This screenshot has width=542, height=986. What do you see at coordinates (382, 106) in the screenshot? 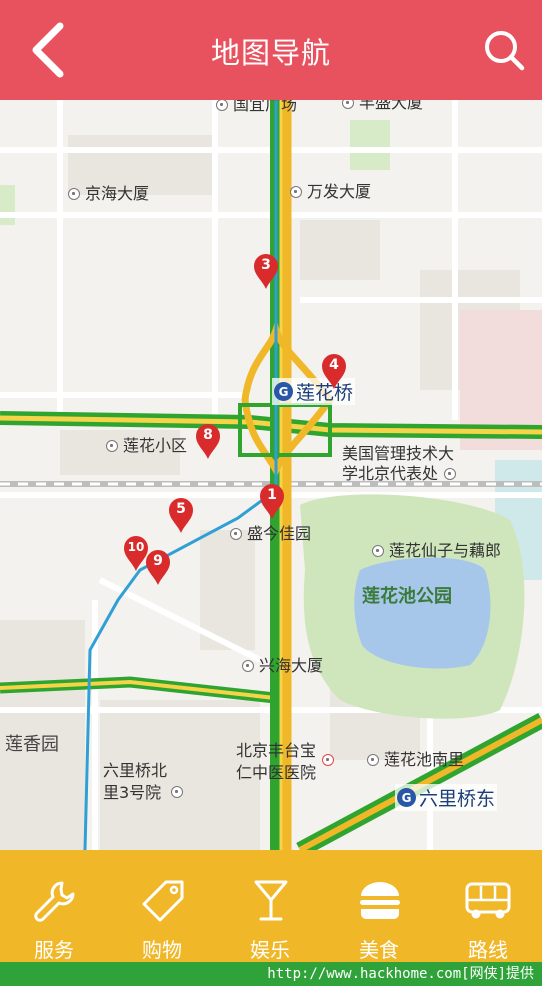
I see `poi-fengsheng-building: 丰盛大厦` at bounding box center [382, 106].